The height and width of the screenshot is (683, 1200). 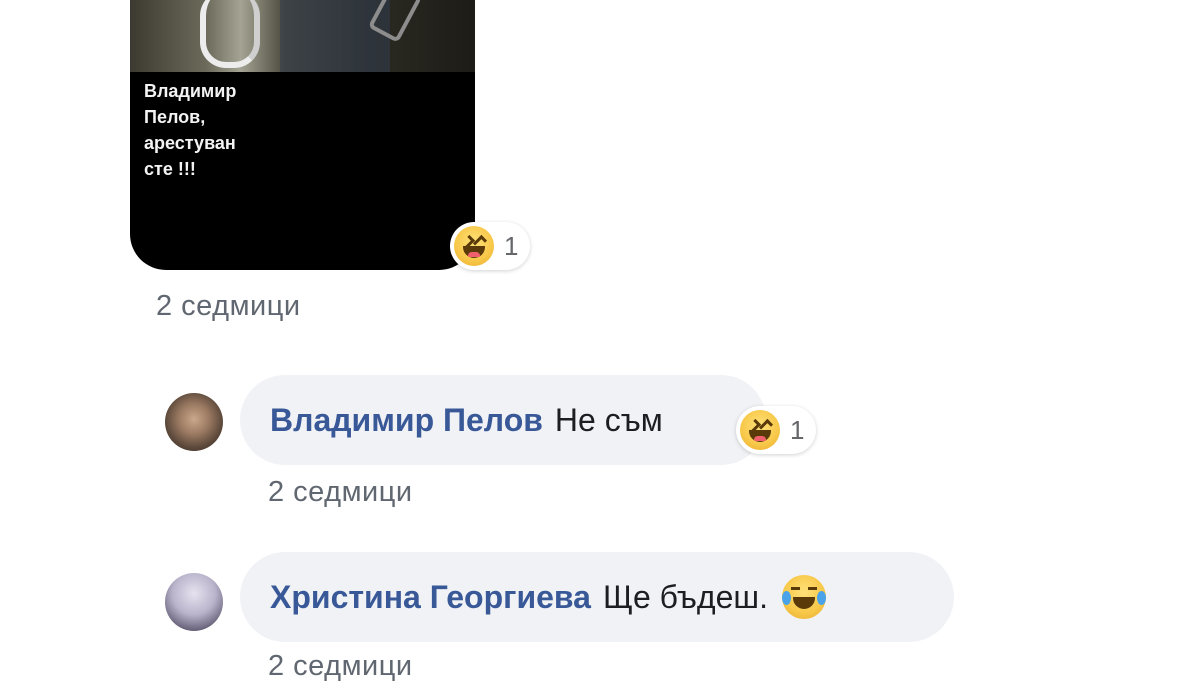 I want to click on tears-of-joy-icon, so click(x=803, y=597).